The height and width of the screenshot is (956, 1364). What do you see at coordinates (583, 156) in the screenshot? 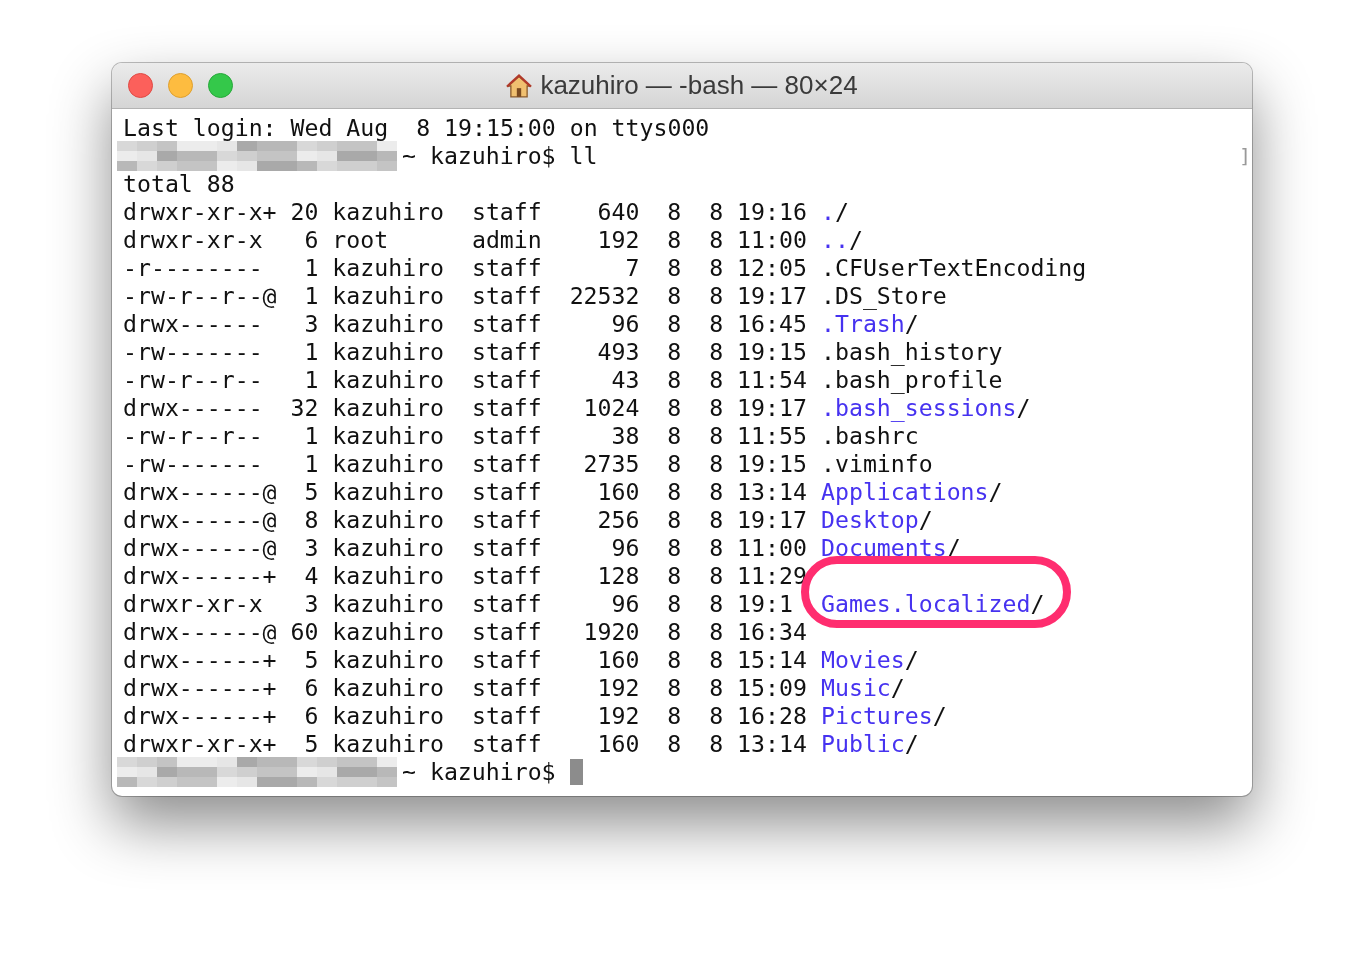
I see `command-text: ll` at bounding box center [583, 156].